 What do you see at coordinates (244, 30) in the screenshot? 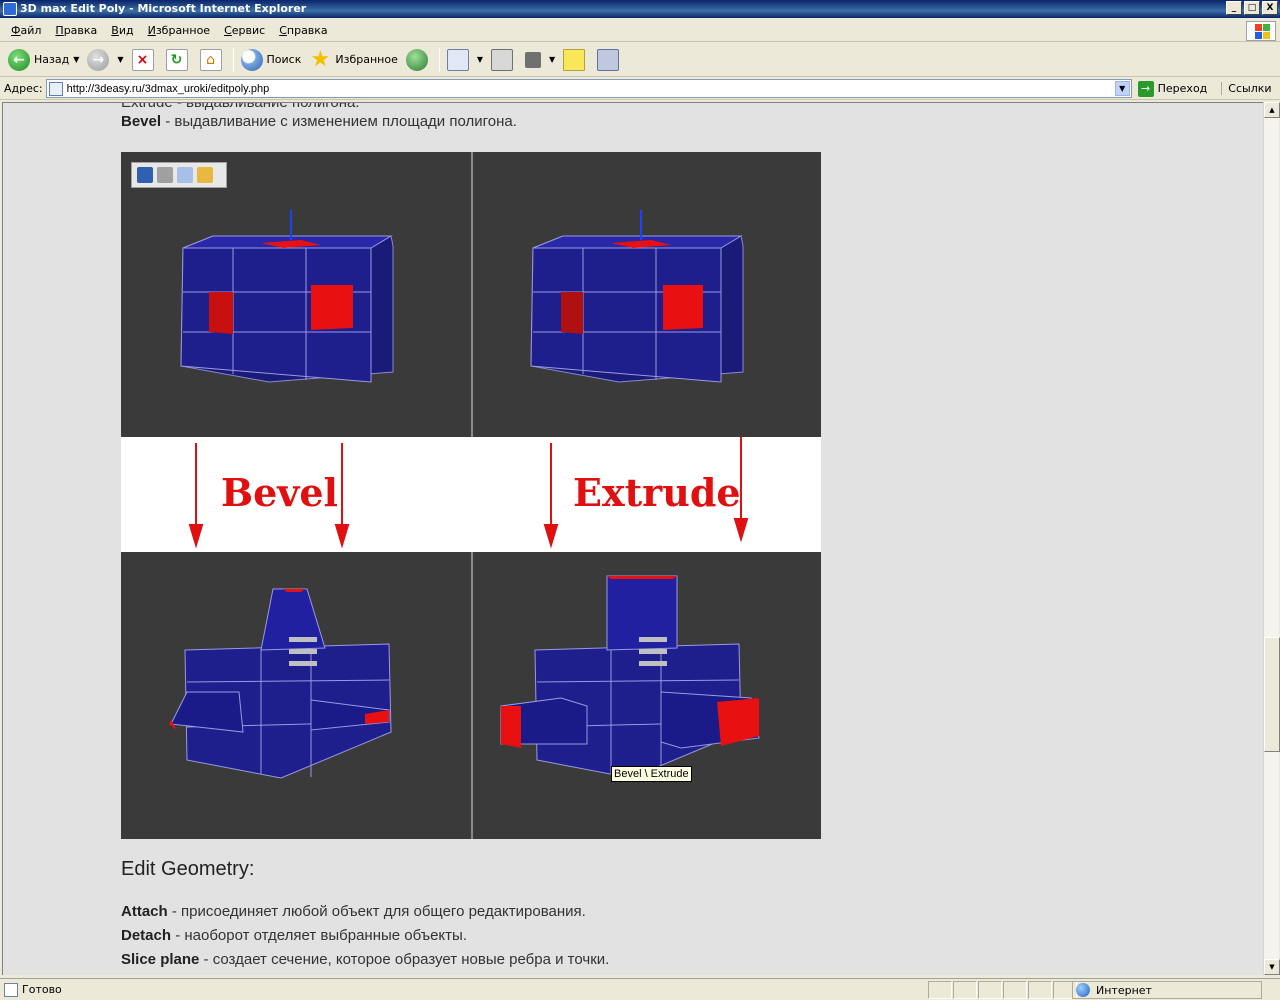
I see `menu-tools: Сервис` at bounding box center [244, 30].